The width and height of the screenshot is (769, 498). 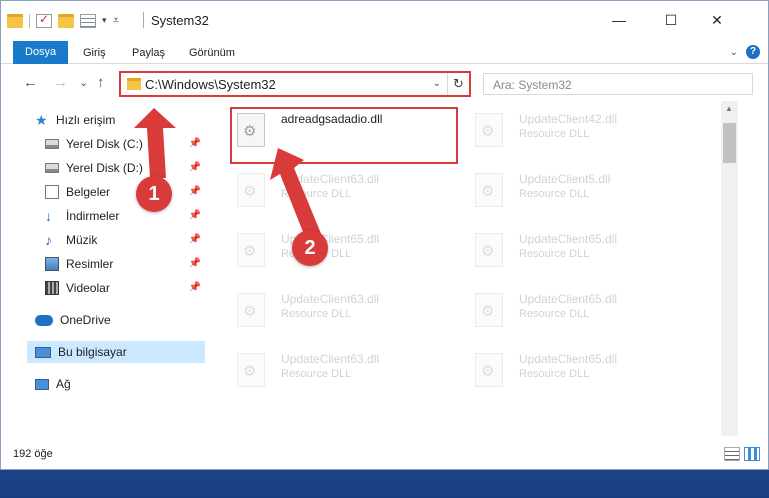 I want to click on star-icon: ★, so click(x=41, y=120).